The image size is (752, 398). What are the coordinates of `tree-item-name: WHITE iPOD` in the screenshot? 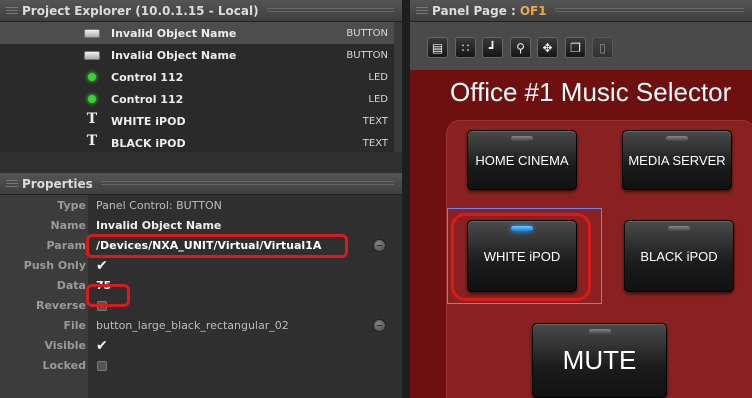 It's located at (148, 121).